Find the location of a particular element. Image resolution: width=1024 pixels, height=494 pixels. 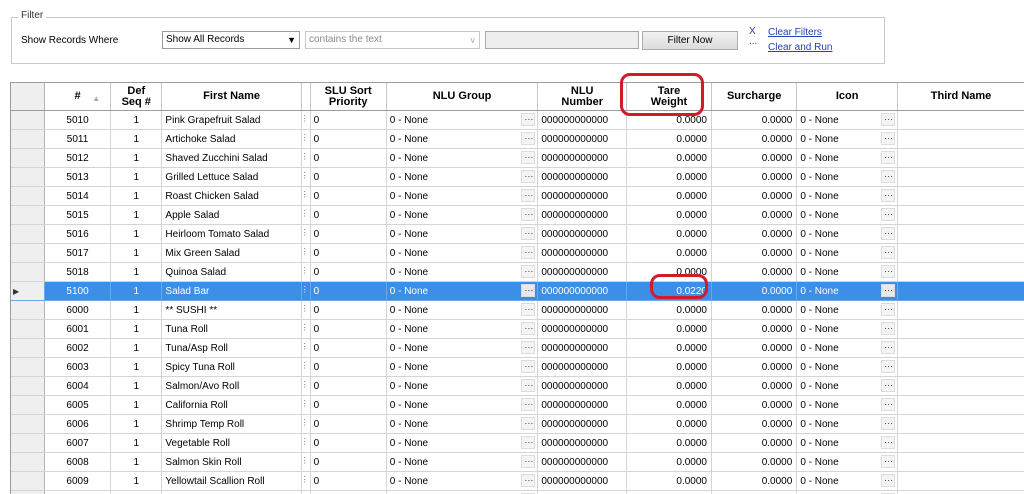

cell-num: 5012 is located at coordinates (77, 158).